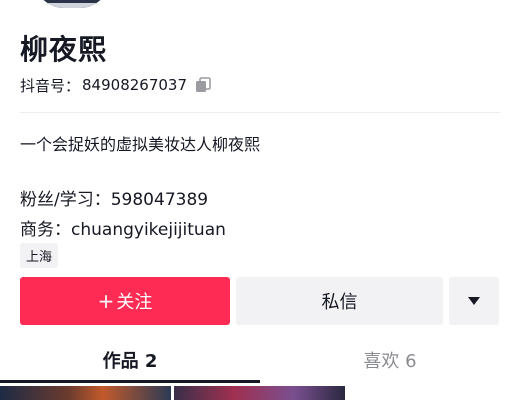 This screenshot has height=400, width=520. What do you see at coordinates (140, 144) in the screenshot?
I see `profile-bio: 一个会捉妖的虚拟美妆达人柳夜熙` at bounding box center [140, 144].